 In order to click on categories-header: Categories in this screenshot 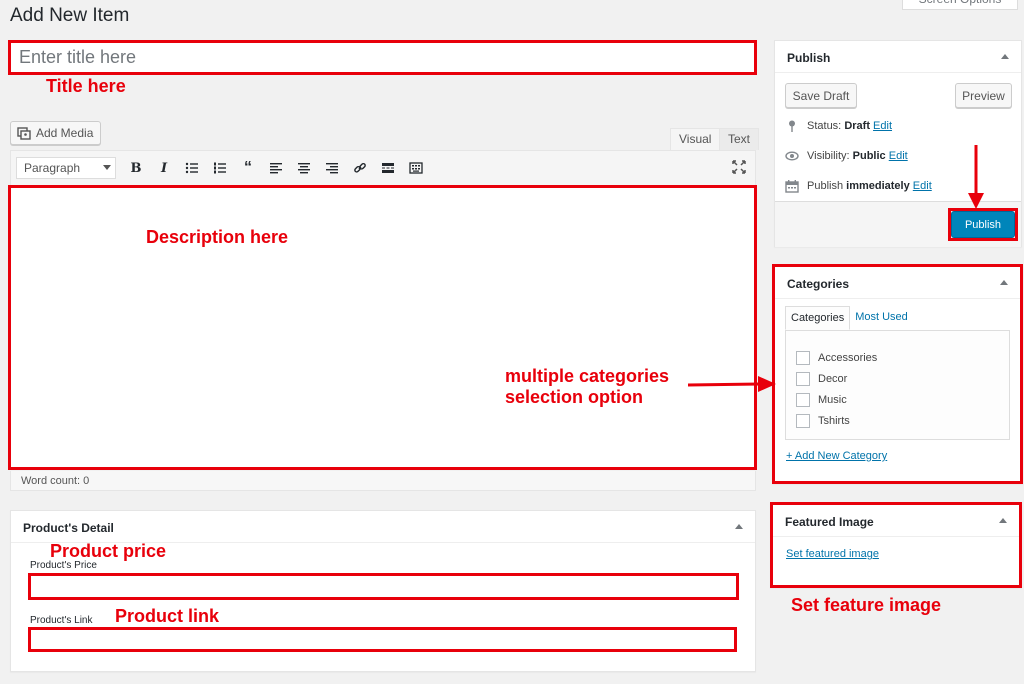, I will do `click(897, 283)`.